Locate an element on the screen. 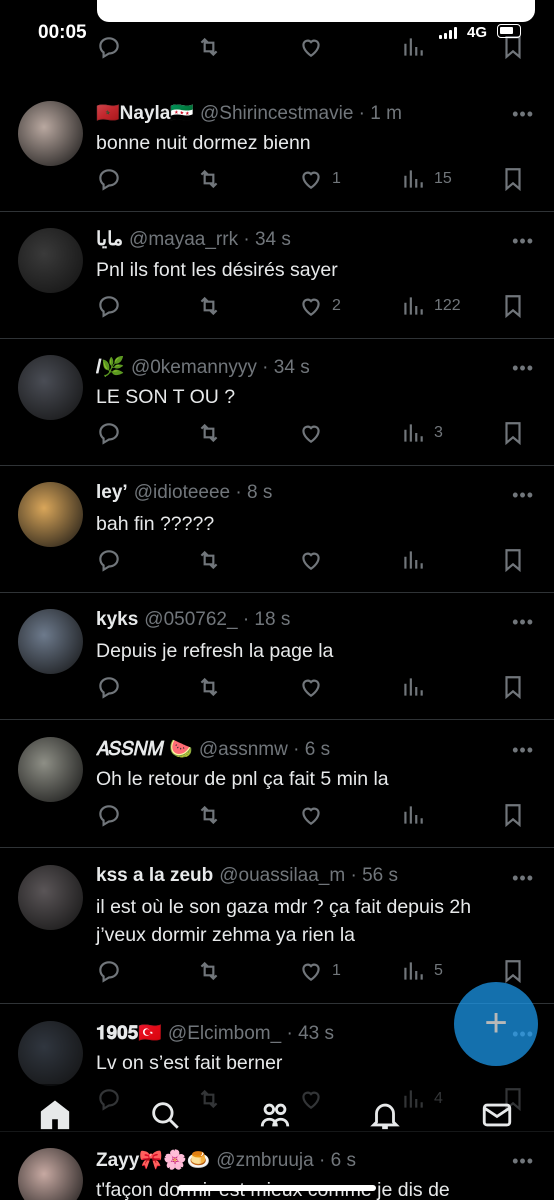 This screenshot has height=1200, width=554. display-name: مايا is located at coordinates (109, 239).